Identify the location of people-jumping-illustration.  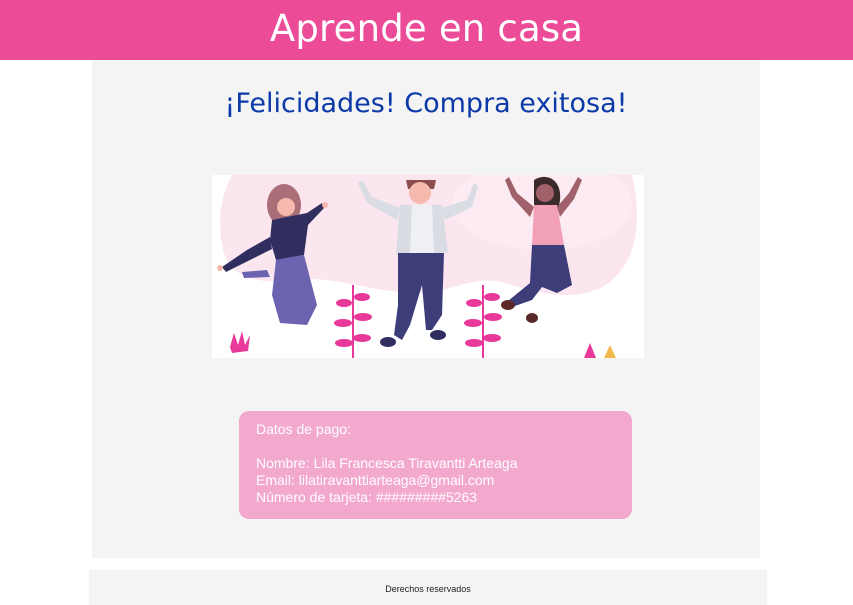
(427, 266).